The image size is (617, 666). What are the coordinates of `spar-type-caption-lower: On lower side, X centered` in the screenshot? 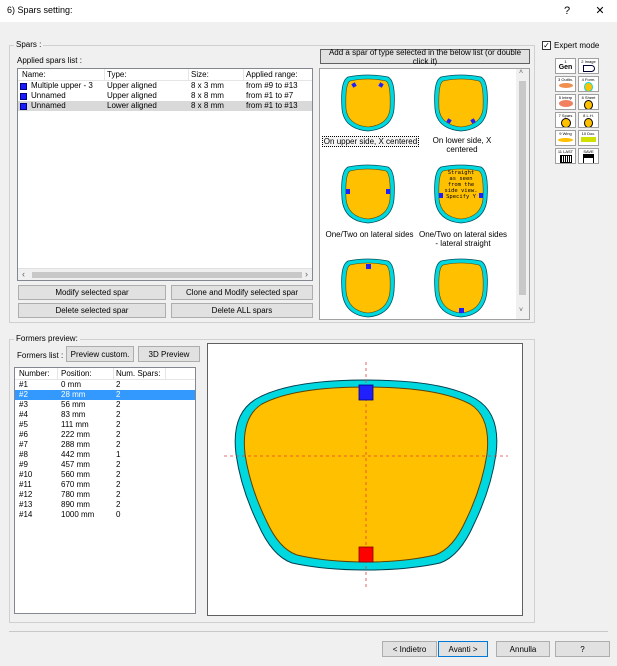 It's located at (462, 145).